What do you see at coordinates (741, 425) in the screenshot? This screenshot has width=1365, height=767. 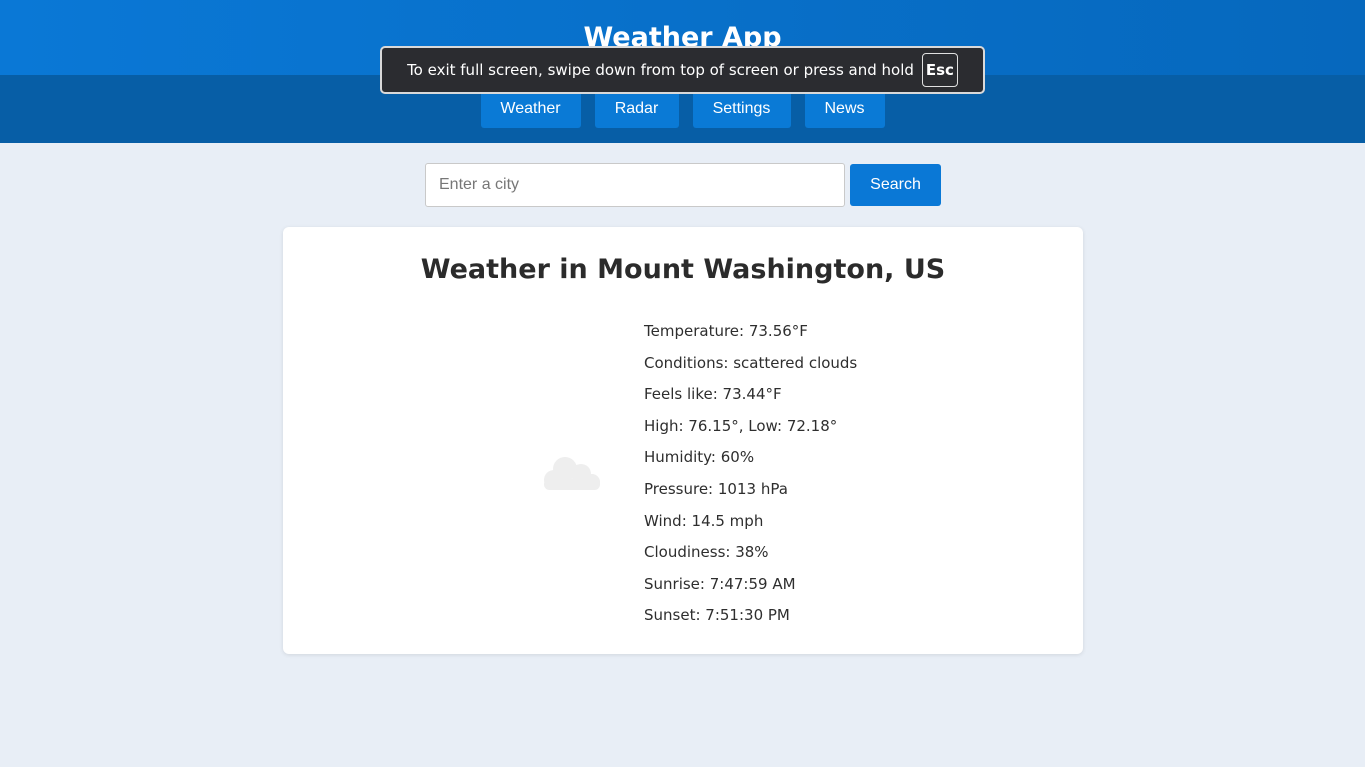 I see `high-low-text: High: 76.15°, Low: 72.18°` at bounding box center [741, 425].